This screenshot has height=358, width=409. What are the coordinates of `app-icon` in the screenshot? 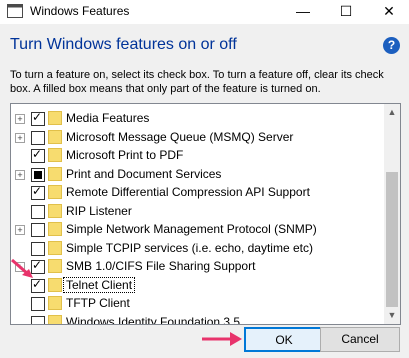 It's located at (15, 11).